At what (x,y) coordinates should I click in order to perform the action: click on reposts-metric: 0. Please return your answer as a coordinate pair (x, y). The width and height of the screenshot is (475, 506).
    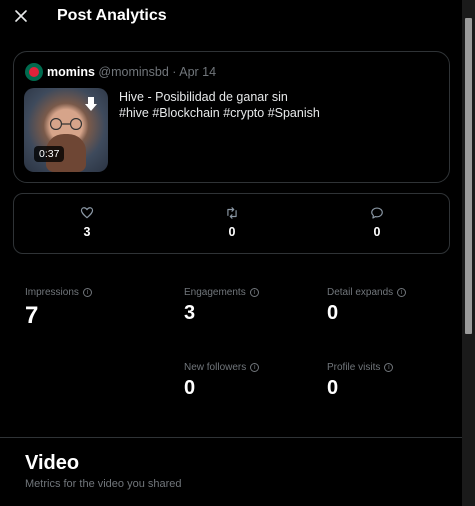
    Looking at the image, I should click on (232, 222).